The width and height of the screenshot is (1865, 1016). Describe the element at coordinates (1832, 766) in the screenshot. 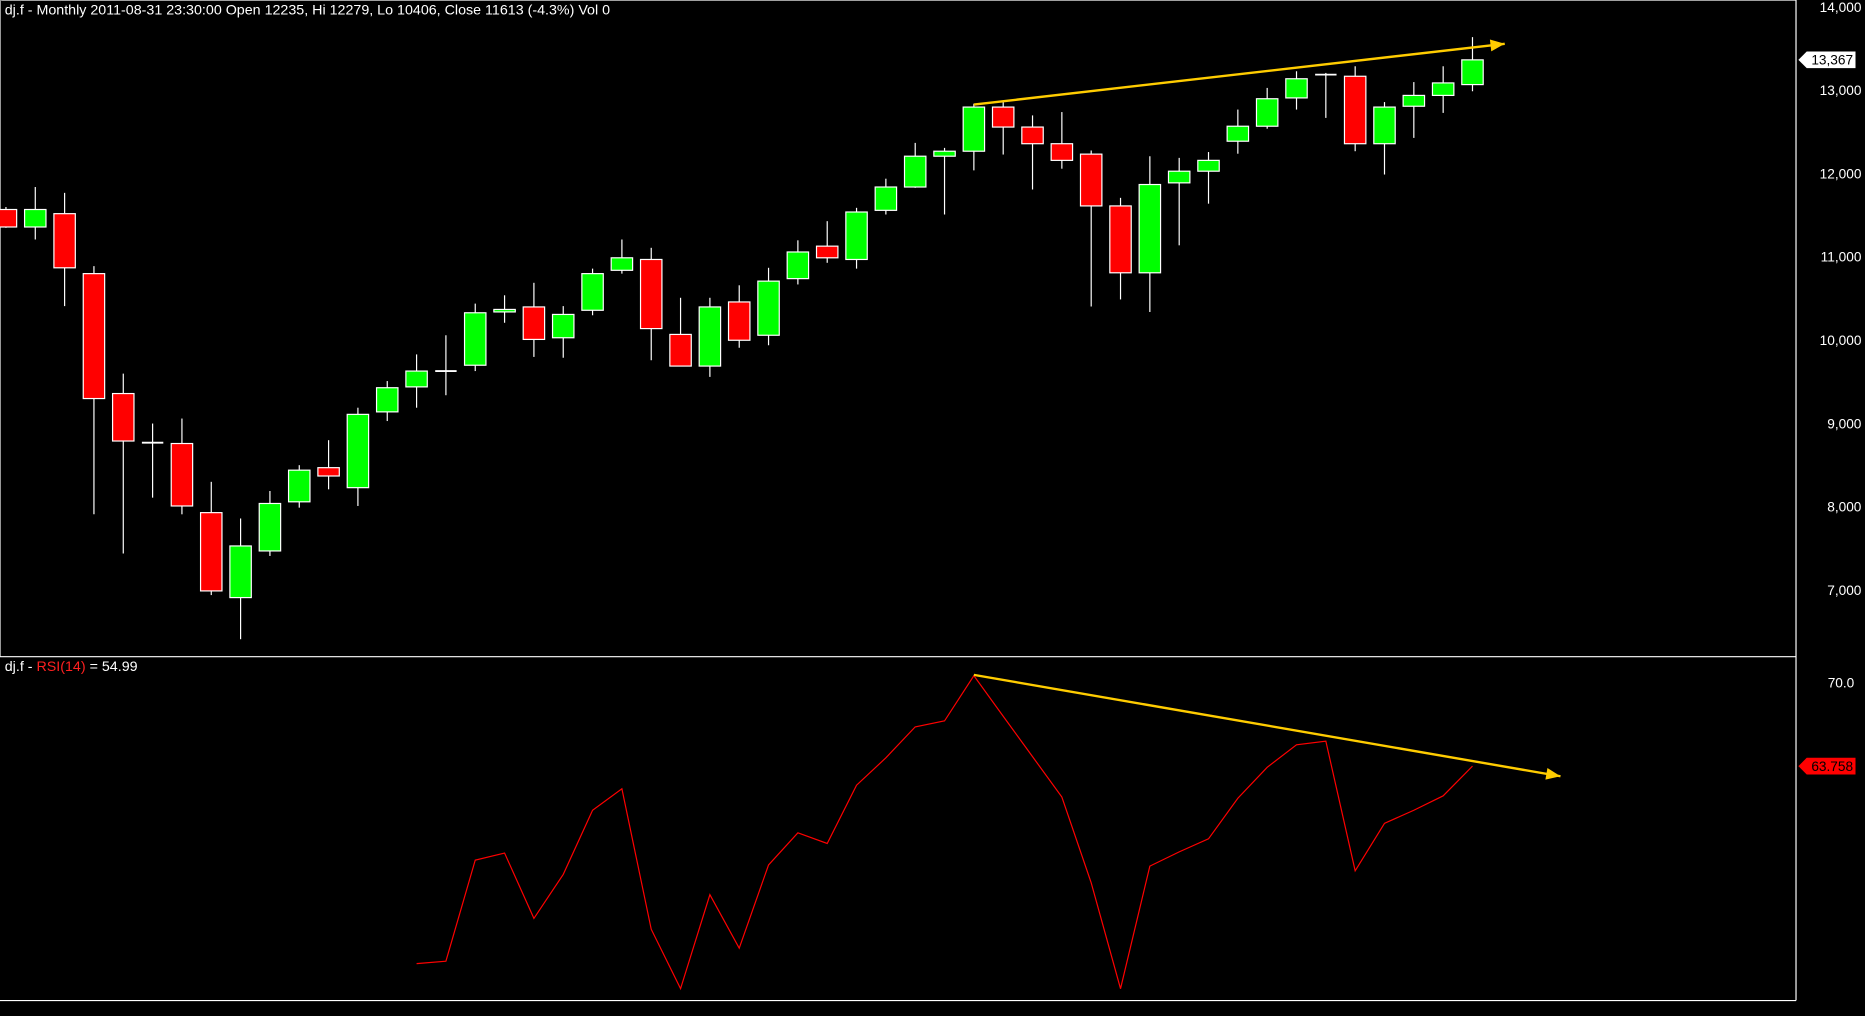

I see `last-rsi-marker-text: 63.758` at that location.